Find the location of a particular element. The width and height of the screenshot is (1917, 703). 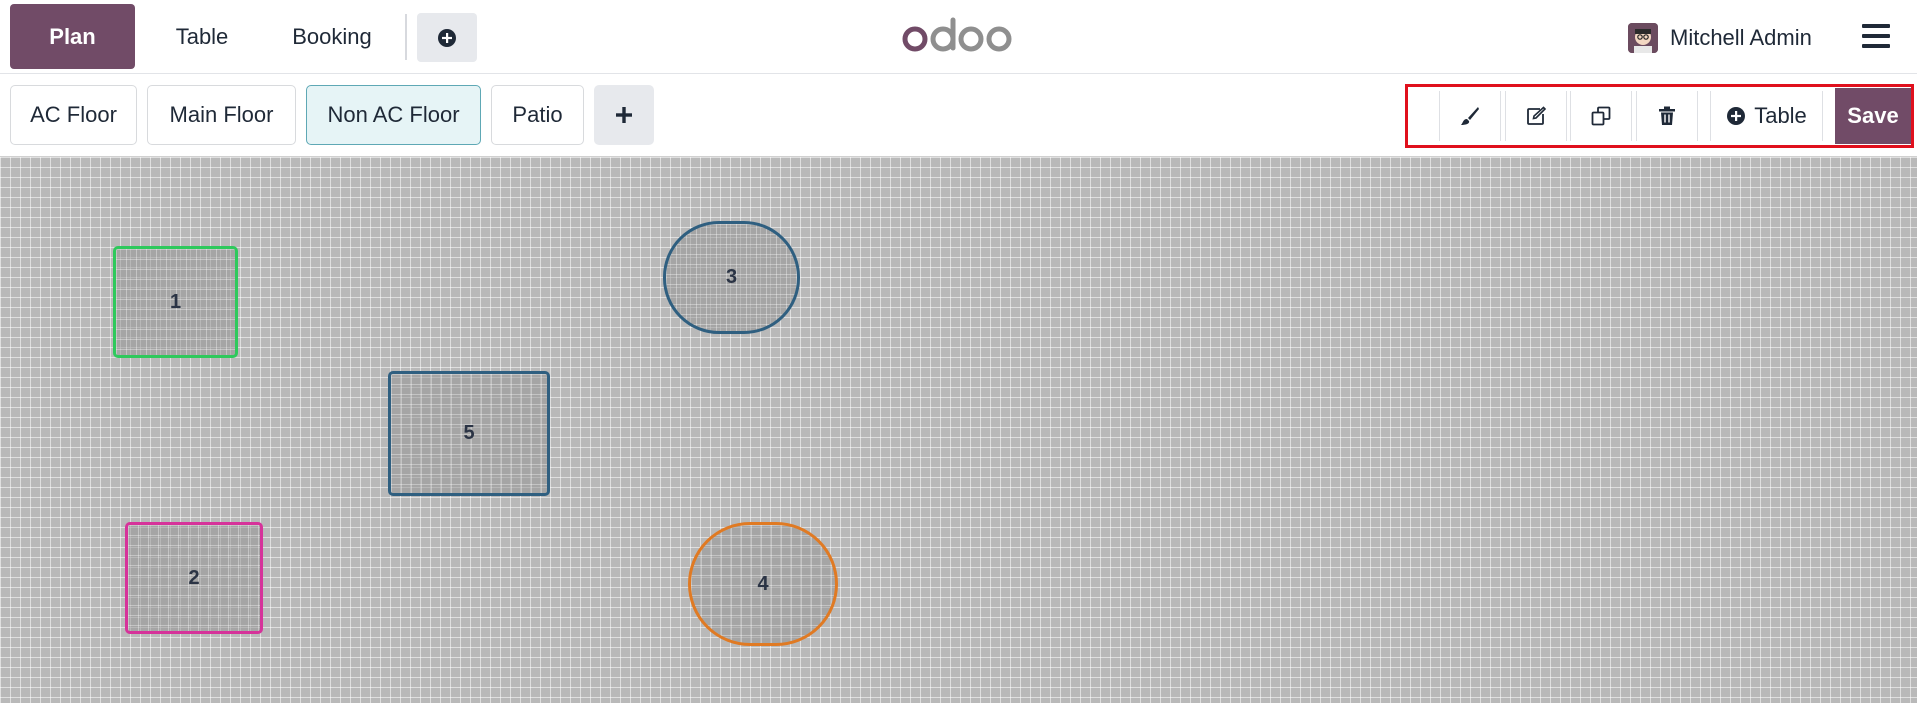

plus-icon is located at coordinates (624, 115).